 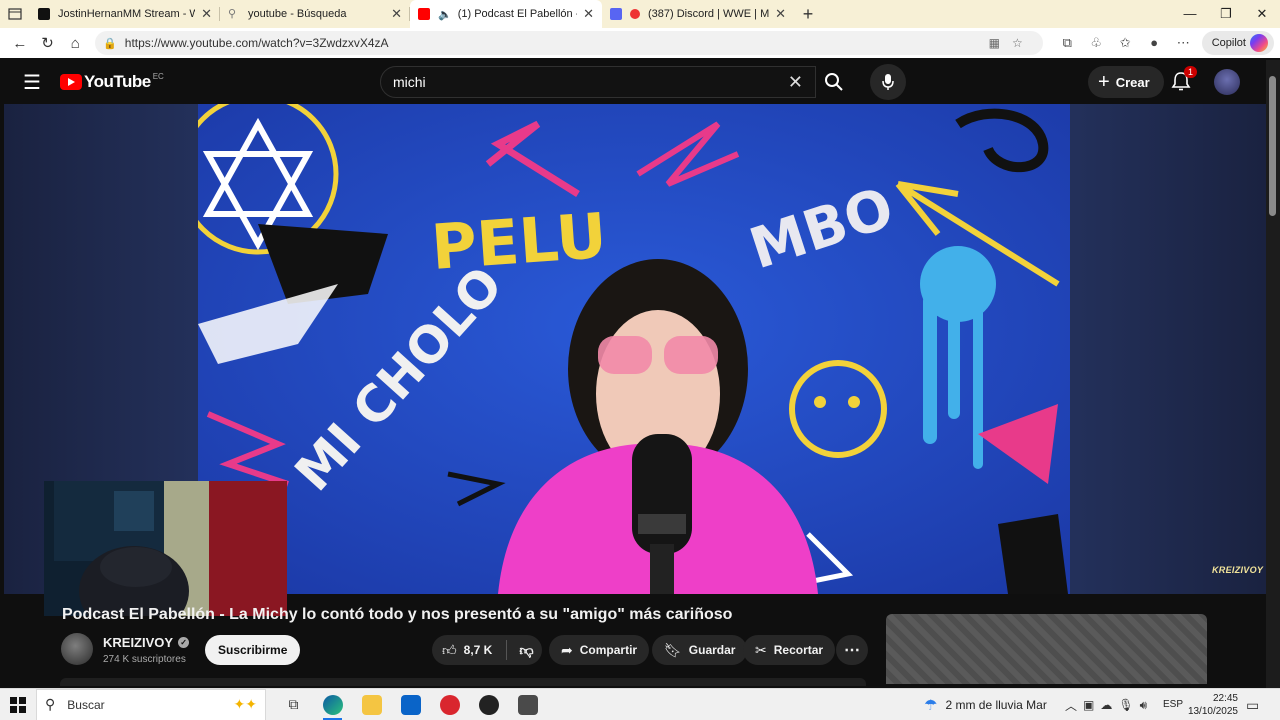 I want to click on browser-tab-active: 🔈 (1) Podcast El Pabellón - La M ✕, so click(x=506, y=14).